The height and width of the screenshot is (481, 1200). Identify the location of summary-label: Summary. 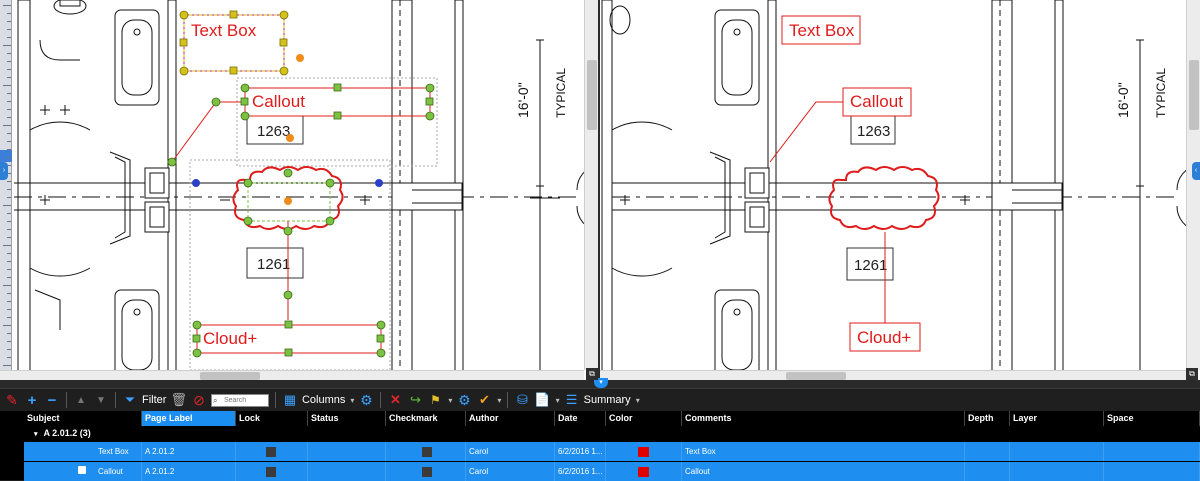
(607, 400).